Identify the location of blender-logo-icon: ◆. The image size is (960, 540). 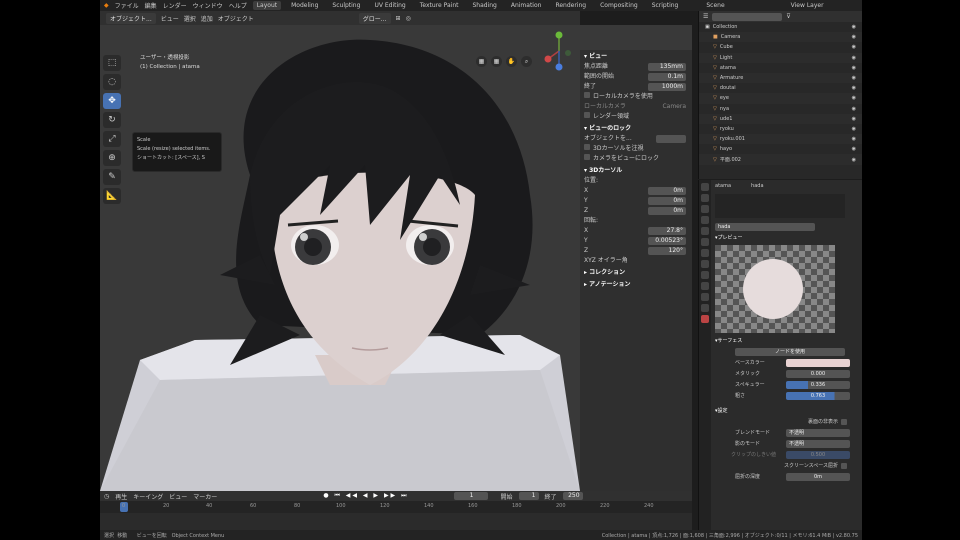
(106, 5).